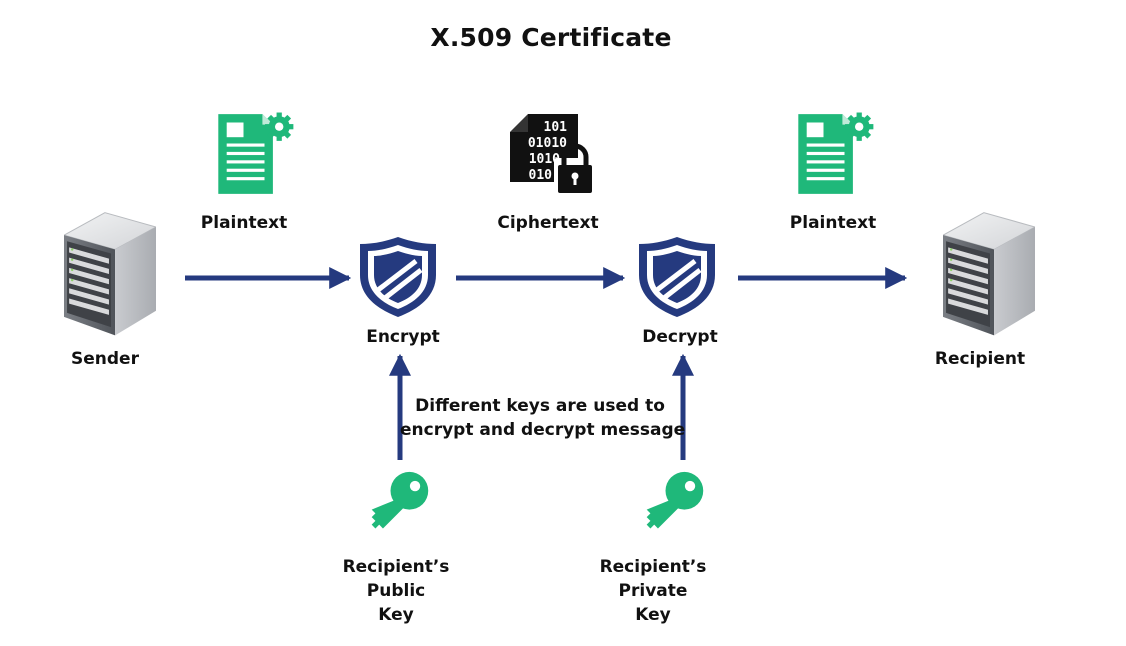  Describe the element at coordinates (675, 500) in the screenshot. I see `private-key-icon` at that location.